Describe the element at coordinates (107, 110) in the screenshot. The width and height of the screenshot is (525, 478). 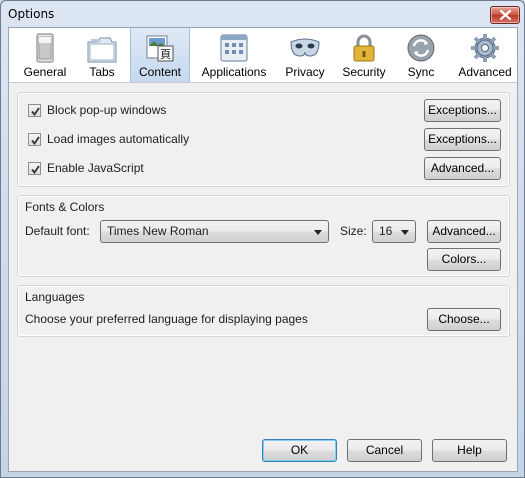
I see `block-popups-label: Block pop-up windows` at that location.